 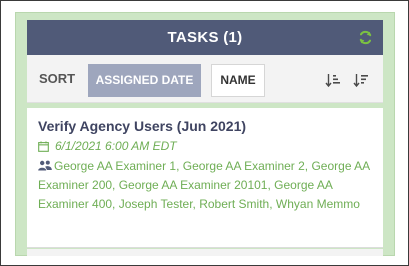 What do you see at coordinates (238, 80) in the screenshot?
I see `sort-name-button: NAME` at bounding box center [238, 80].